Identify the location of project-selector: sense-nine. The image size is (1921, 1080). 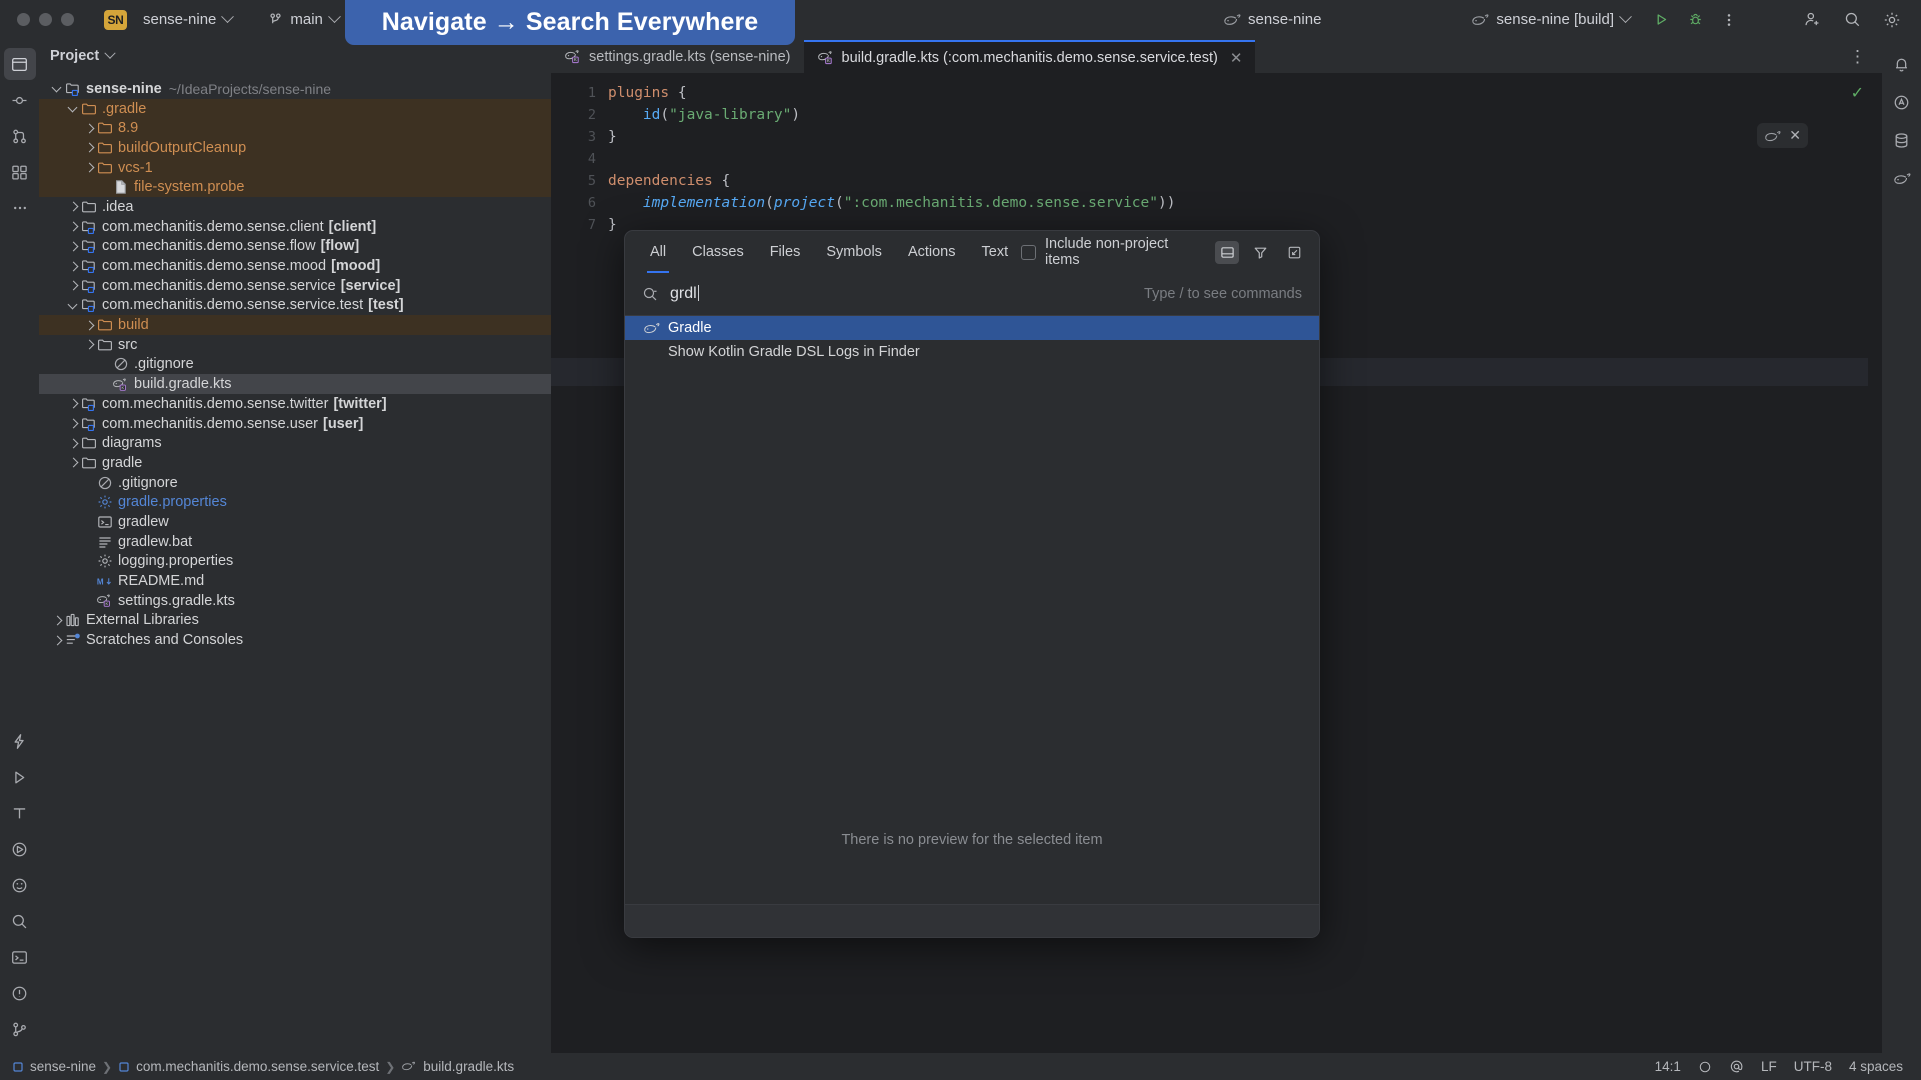
(187, 20).